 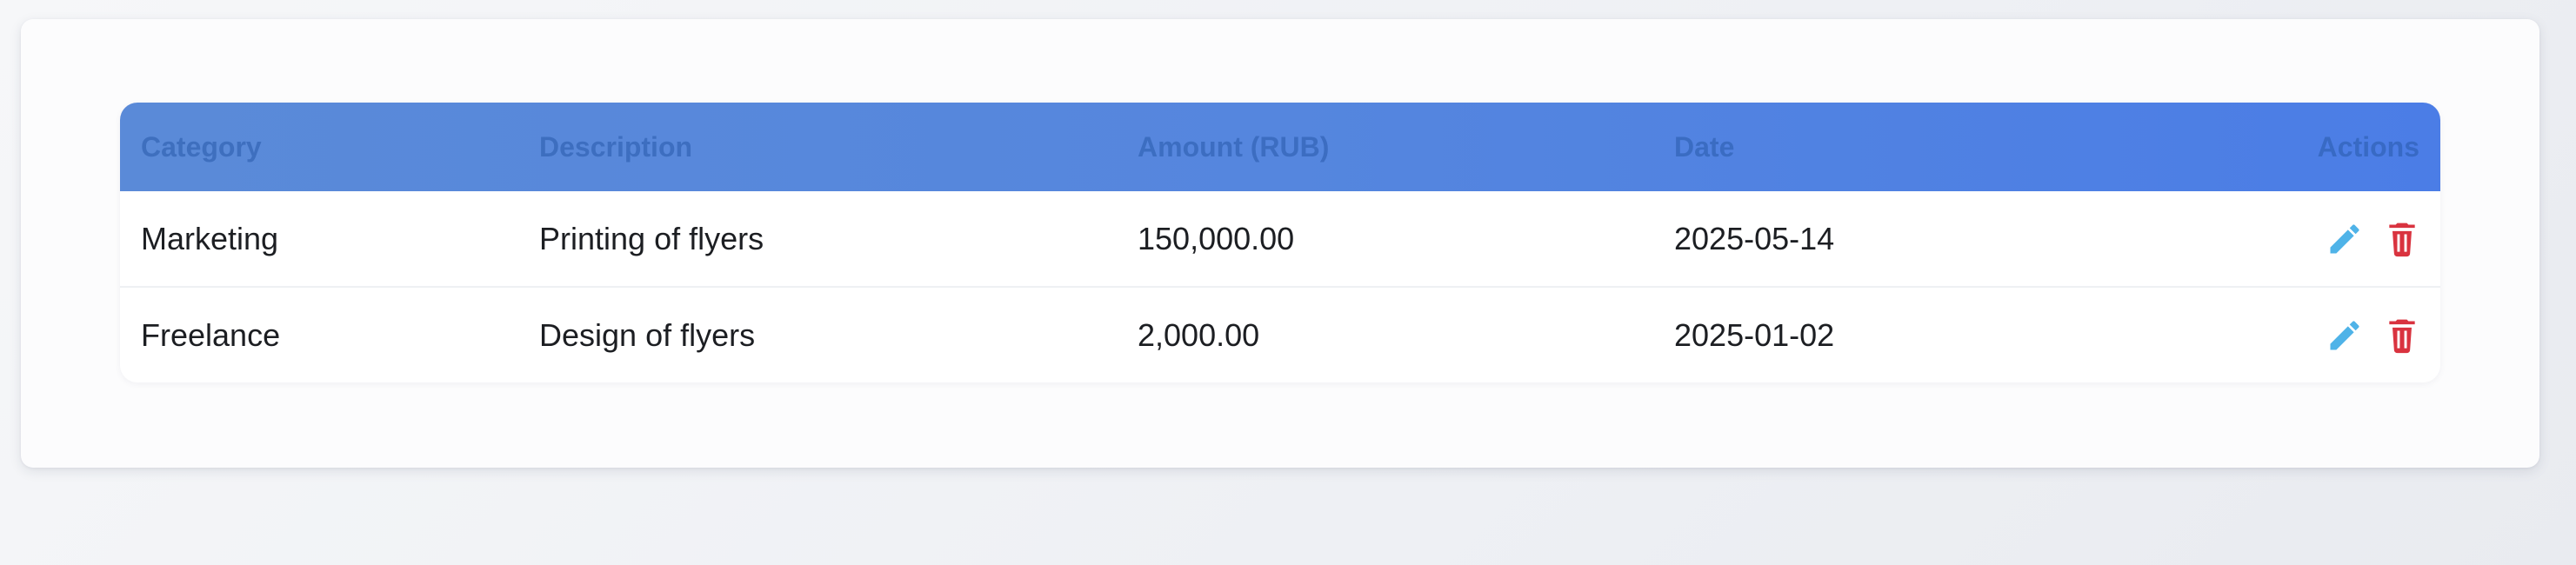 I want to click on cell-category: Freelance, so click(x=319, y=334).